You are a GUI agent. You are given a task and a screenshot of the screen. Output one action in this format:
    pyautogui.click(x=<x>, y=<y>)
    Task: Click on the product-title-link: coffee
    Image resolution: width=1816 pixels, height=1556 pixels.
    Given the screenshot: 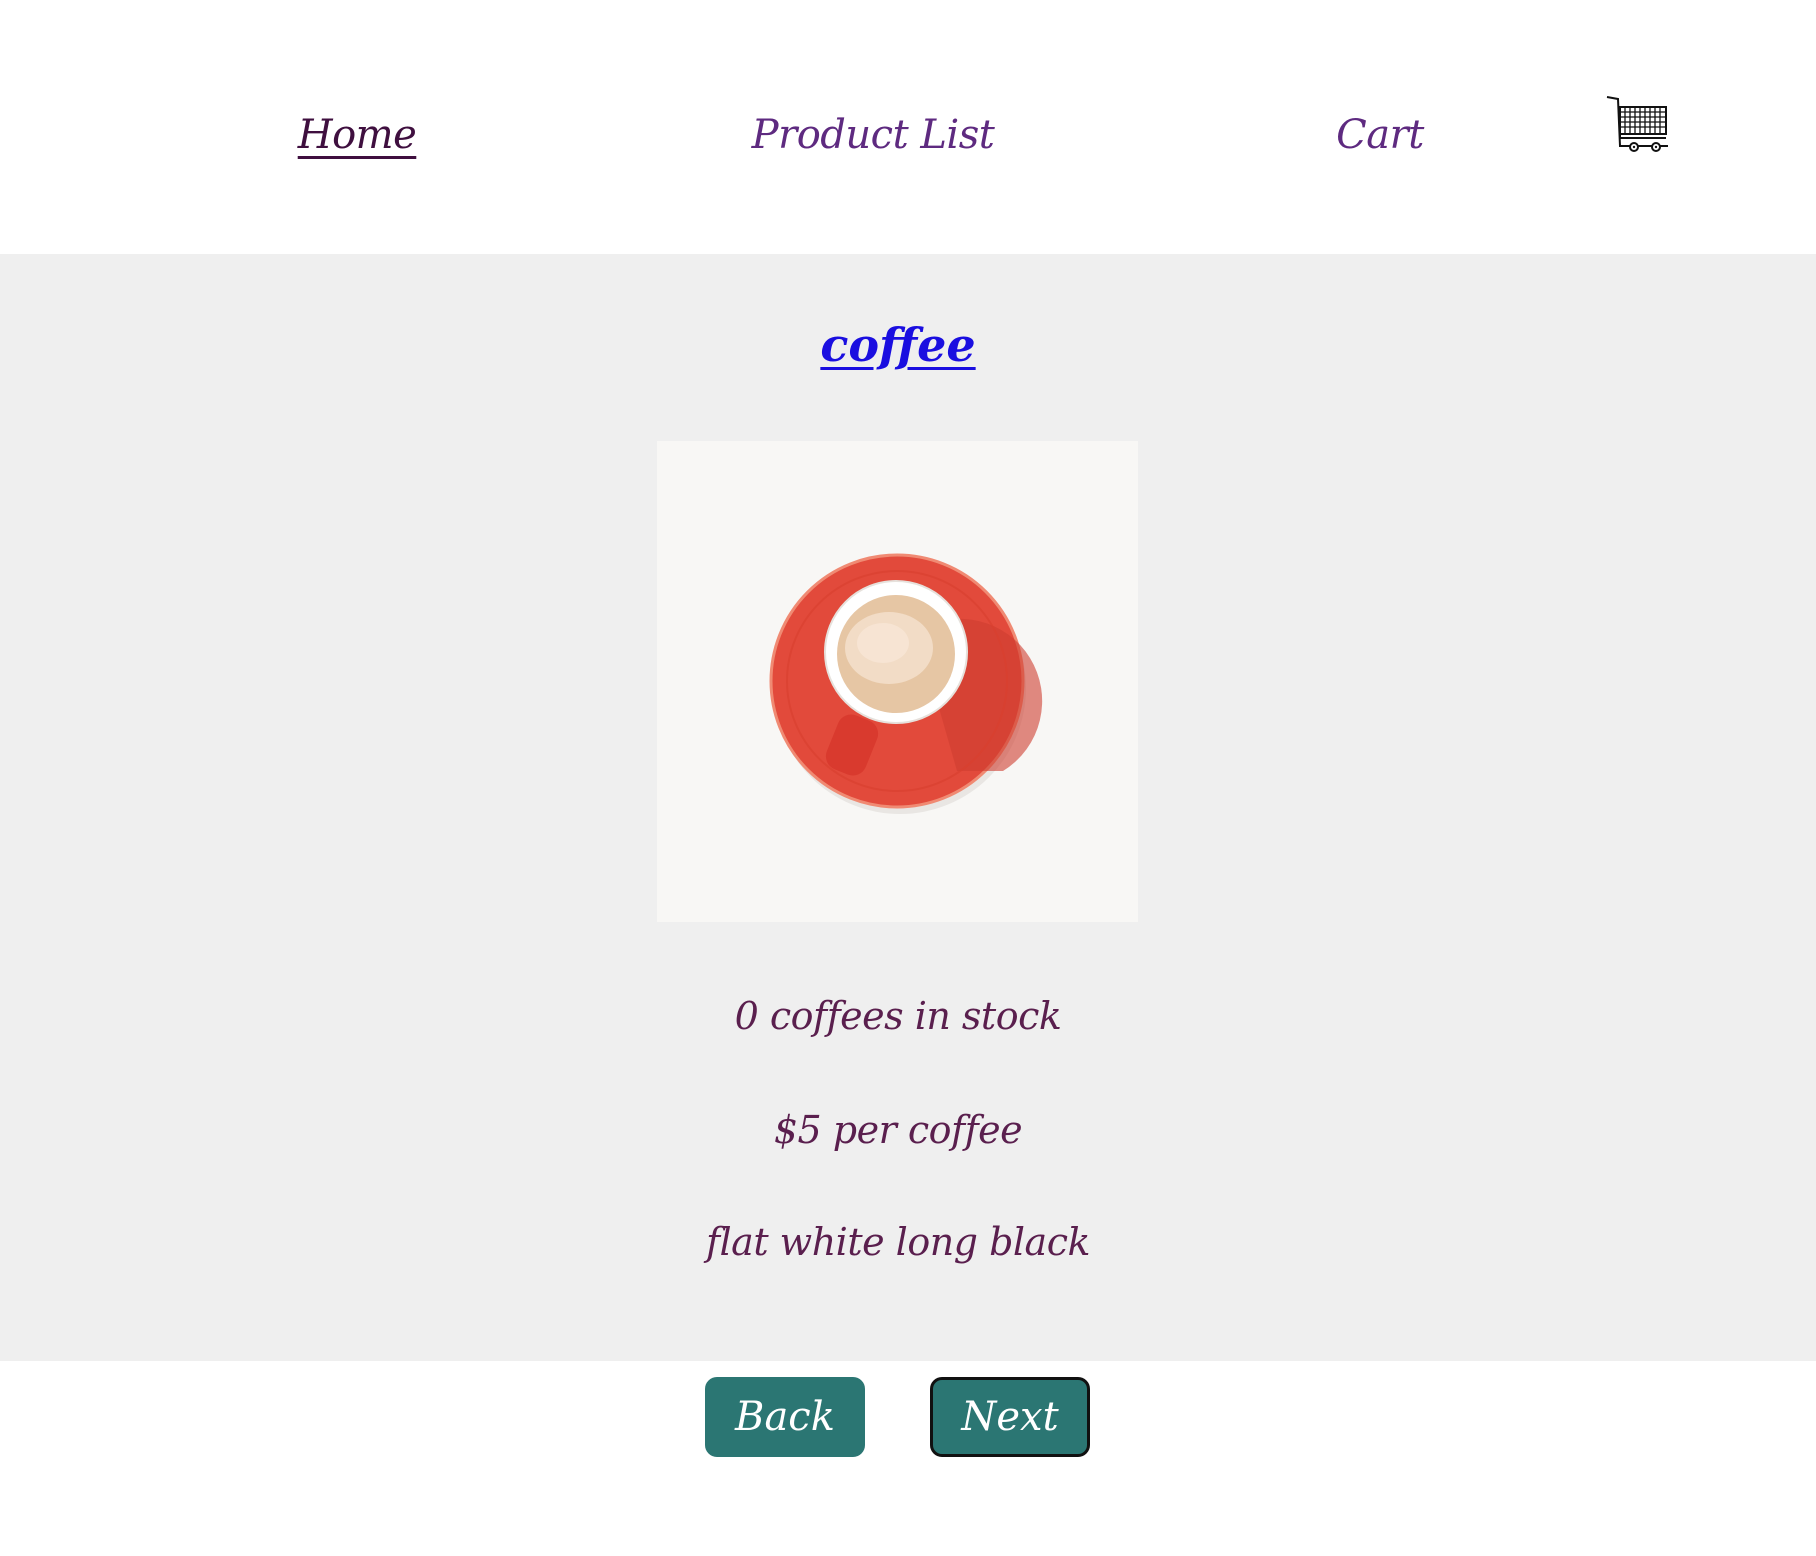 What is the action you would take?
    pyautogui.click(x=898, y=345)
    